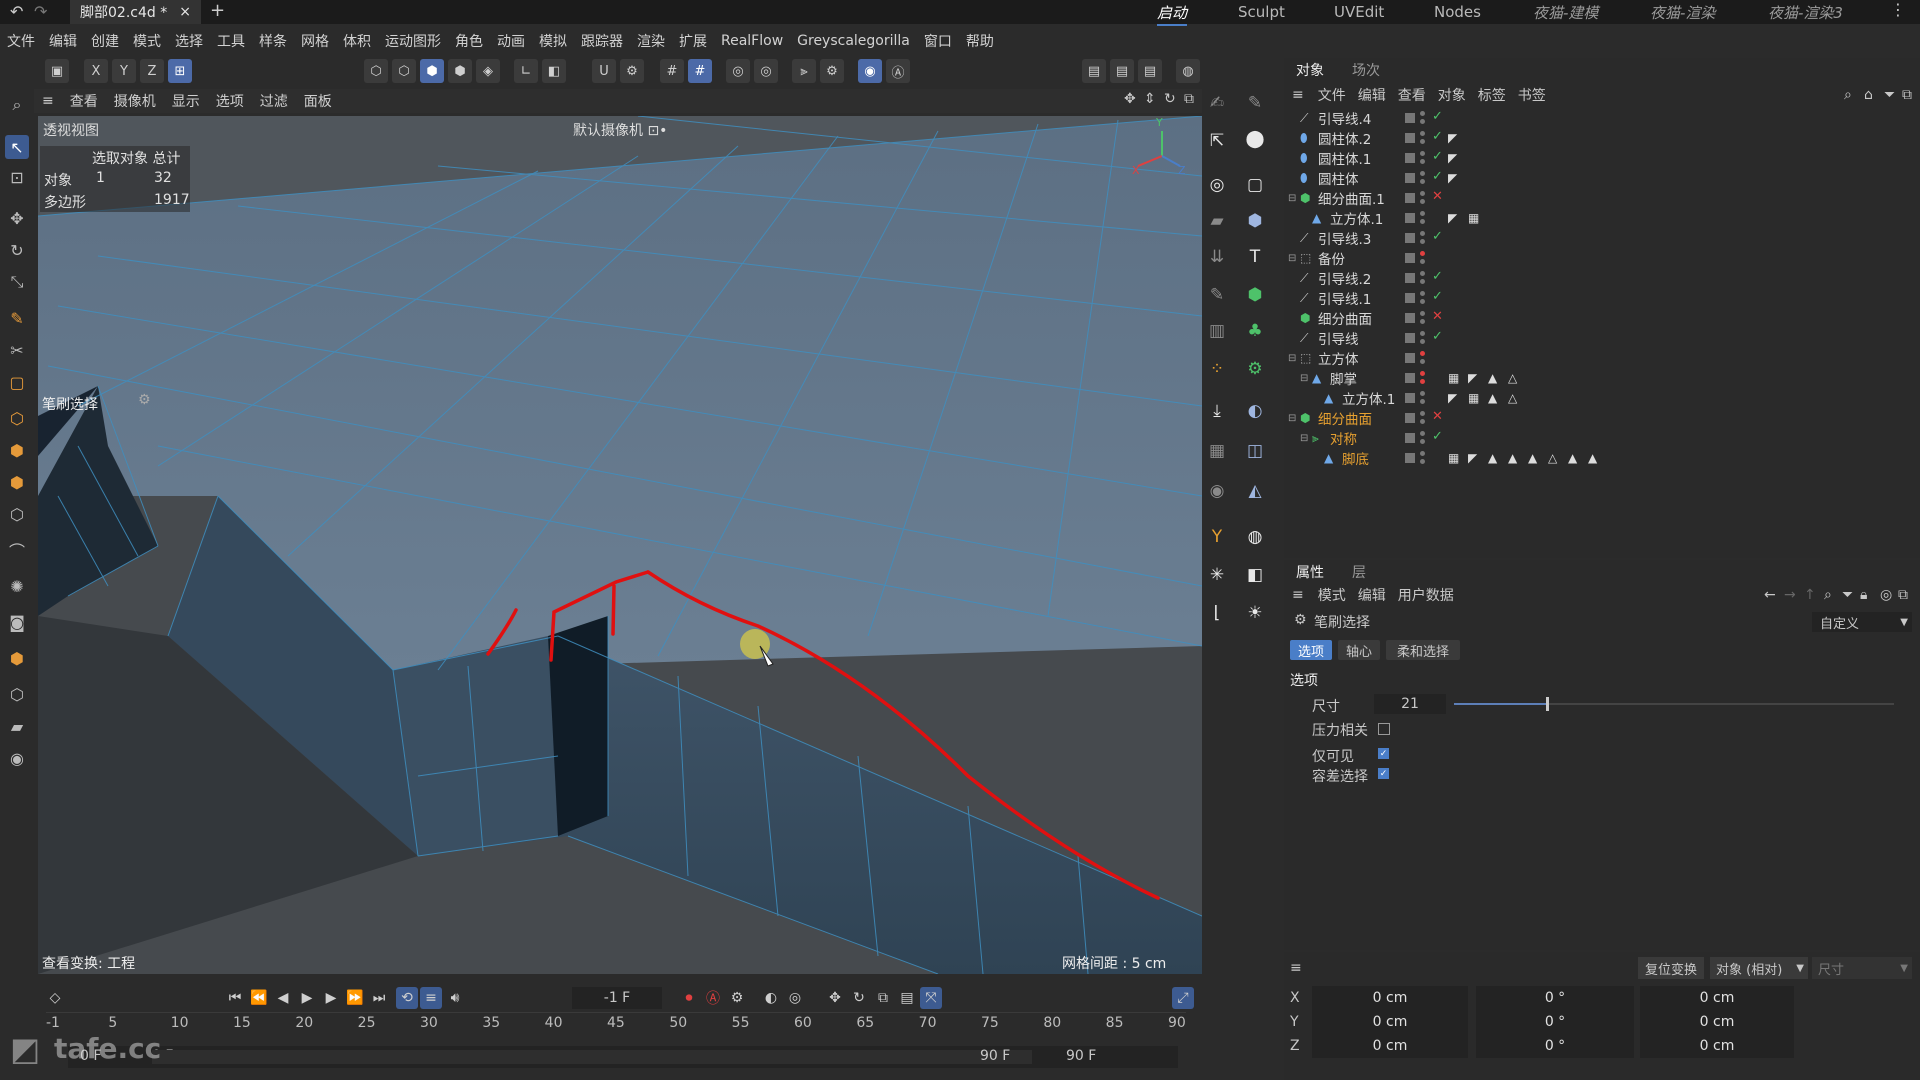 Image resolution: width=1920 pixels, height=1080 pixels. Describe the element at coordinates (1217, 185) in the screenshot. I see `circle-select-icon: ◎` at that location.